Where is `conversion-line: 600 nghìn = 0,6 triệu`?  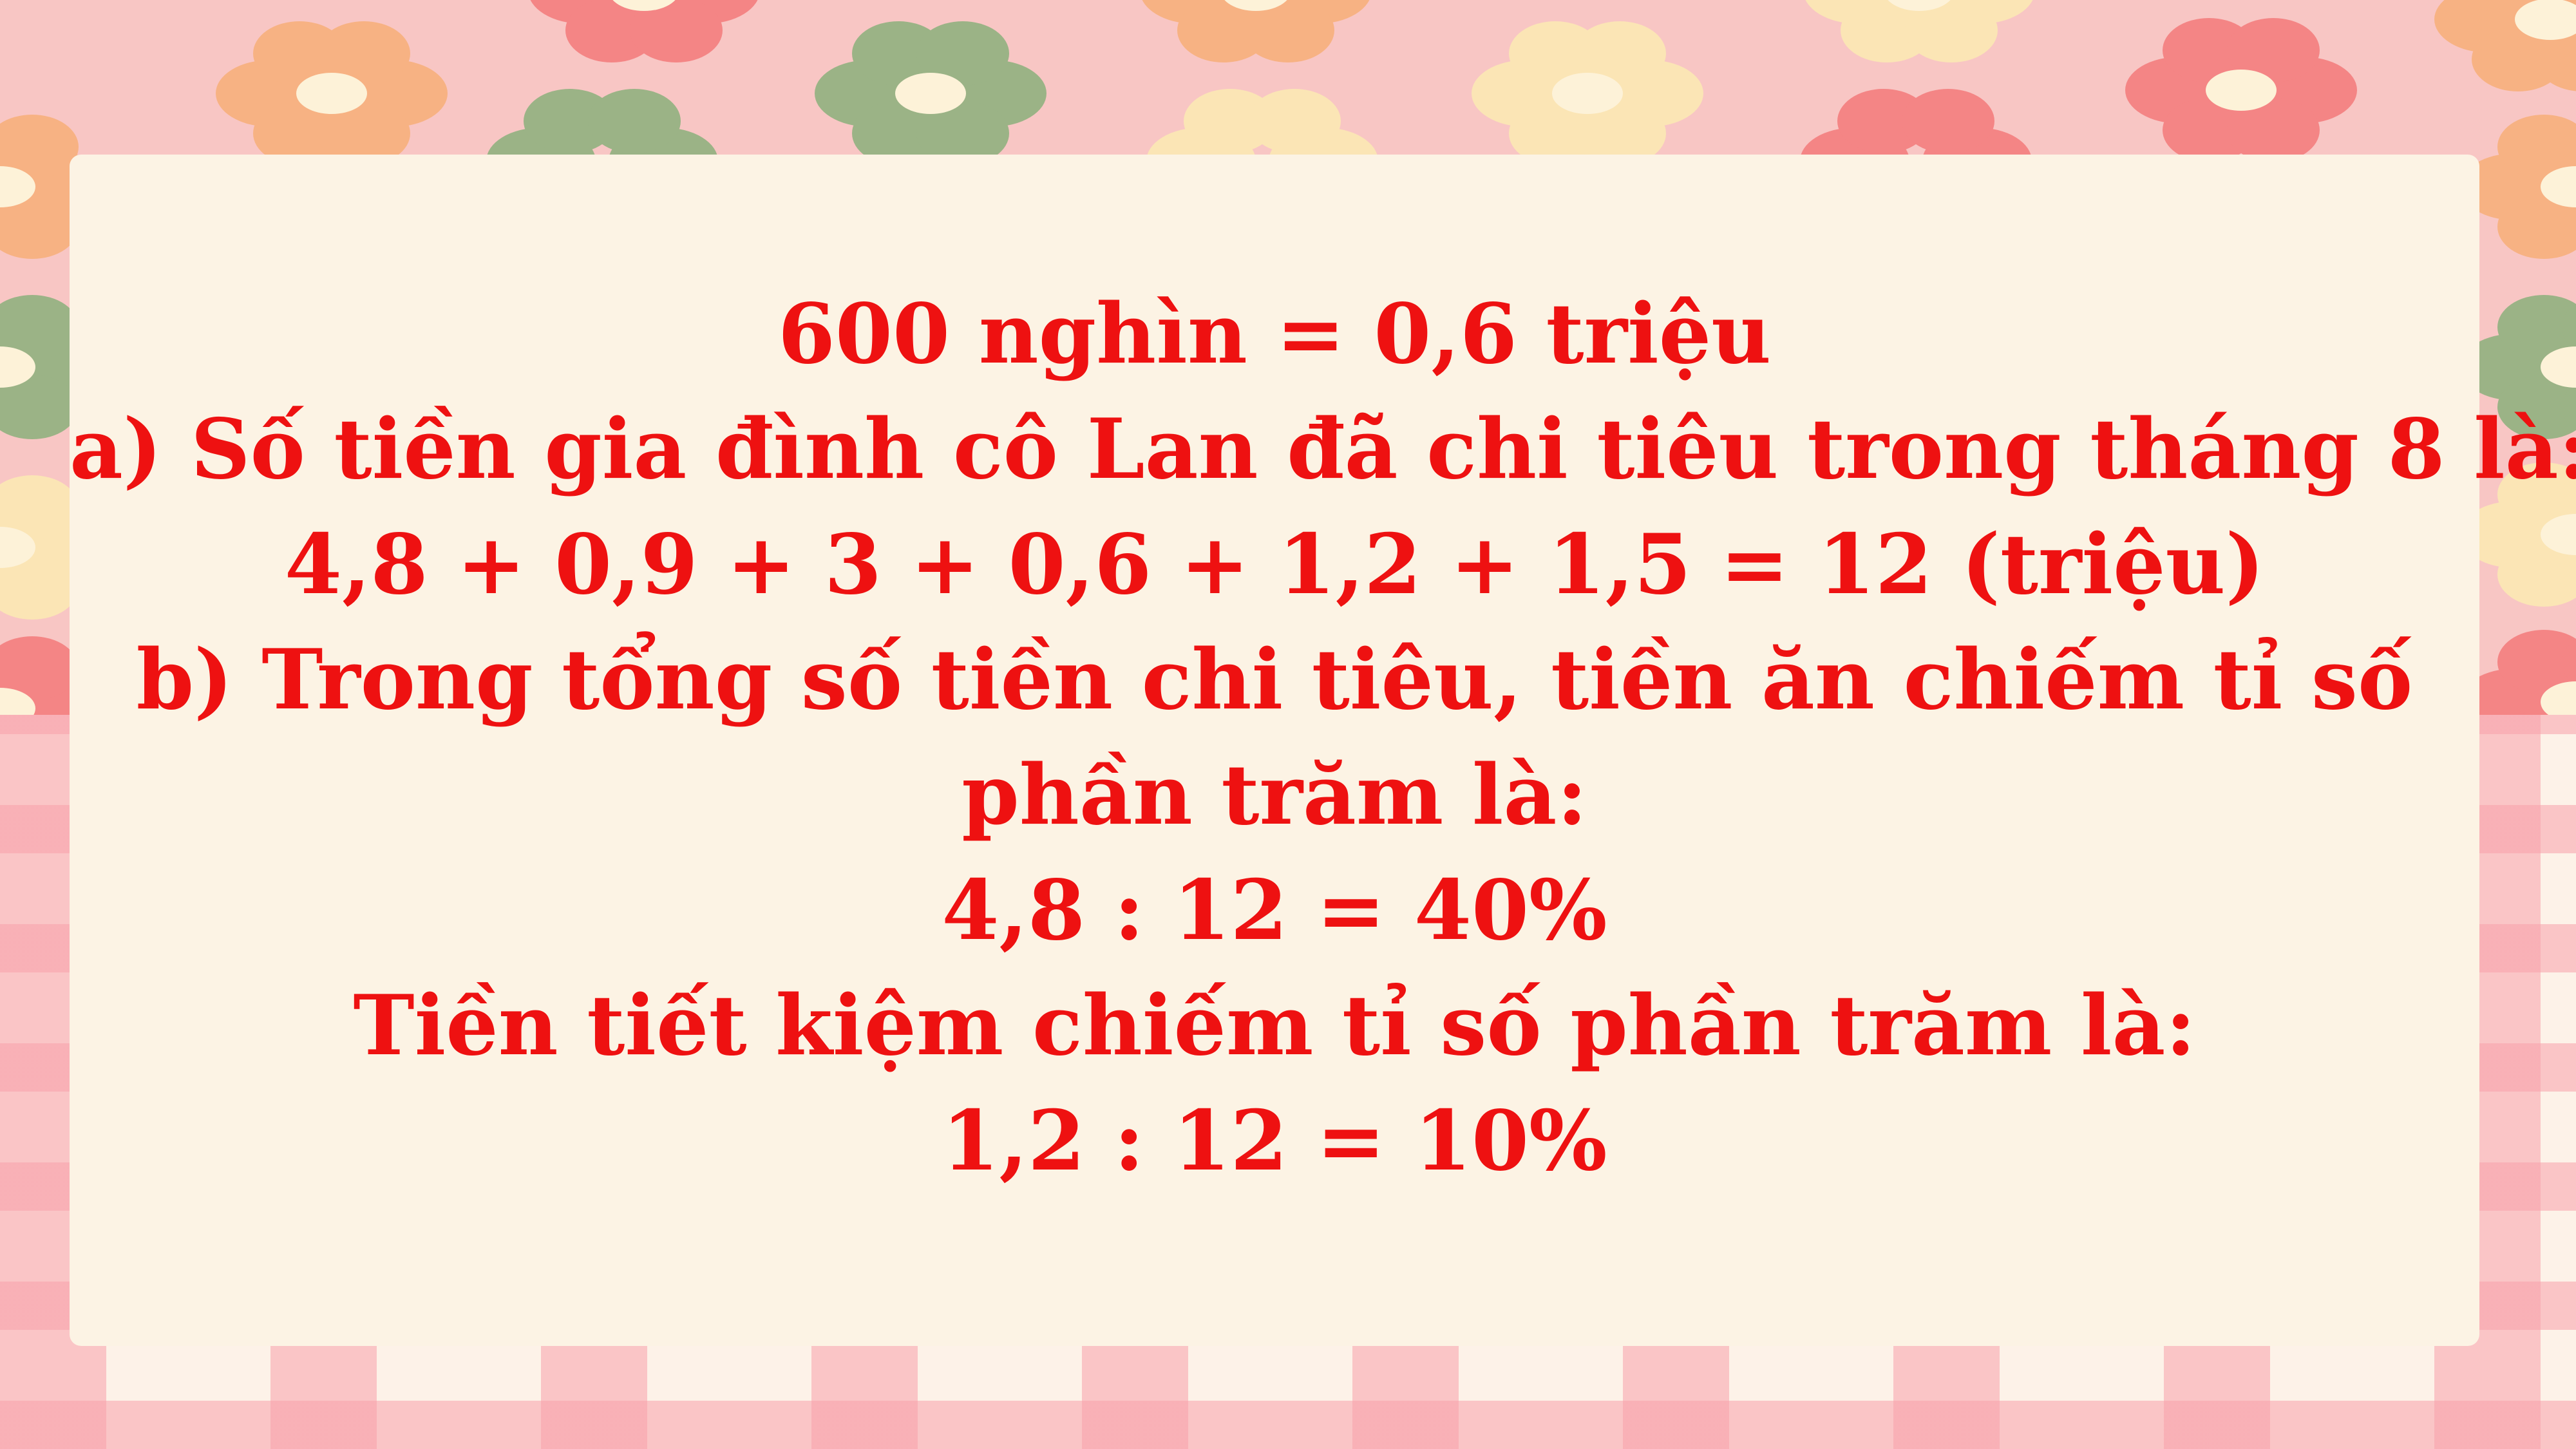 conversion-line: 600 nghìn = 0,6 triệu is located at coordinates (1274, 334).